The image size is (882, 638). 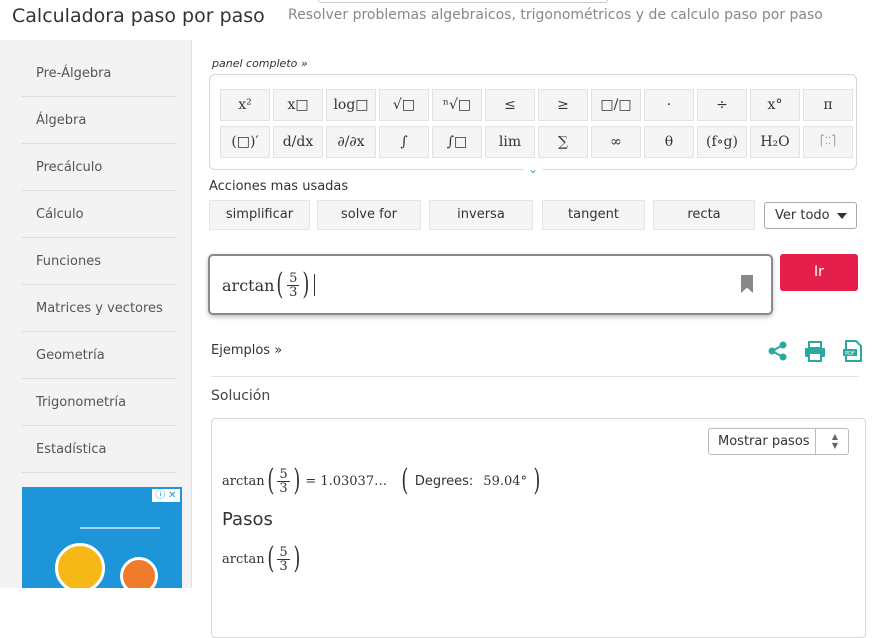 I want to click on sidebar-item-funciones: Funciones, so click(x=99, y=261).